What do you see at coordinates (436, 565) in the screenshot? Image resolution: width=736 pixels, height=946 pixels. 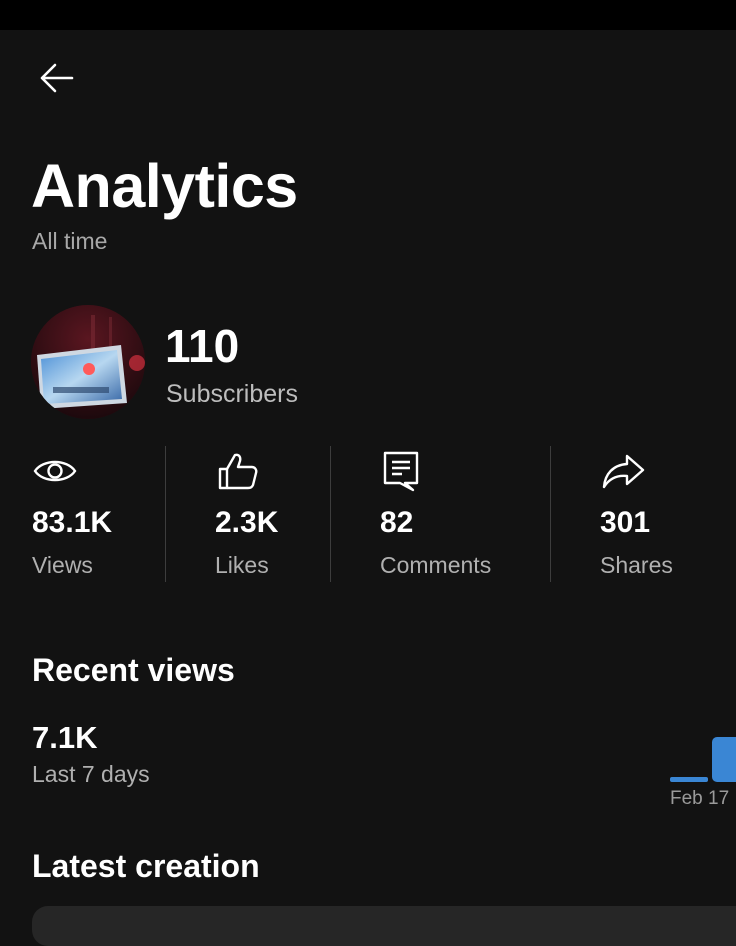 I see `comments-label: Comments` at bounding box center [436, 565].